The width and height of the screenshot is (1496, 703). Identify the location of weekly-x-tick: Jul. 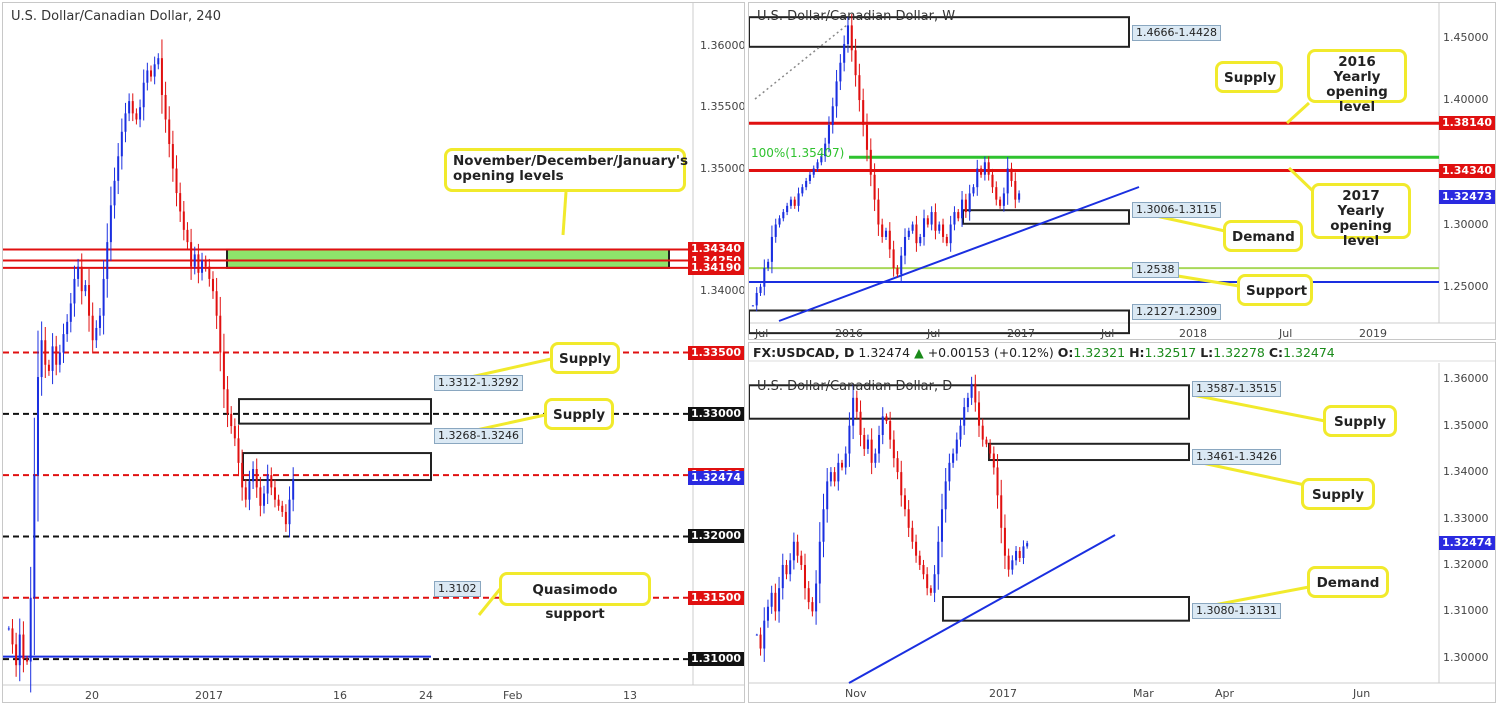
(762, 333).